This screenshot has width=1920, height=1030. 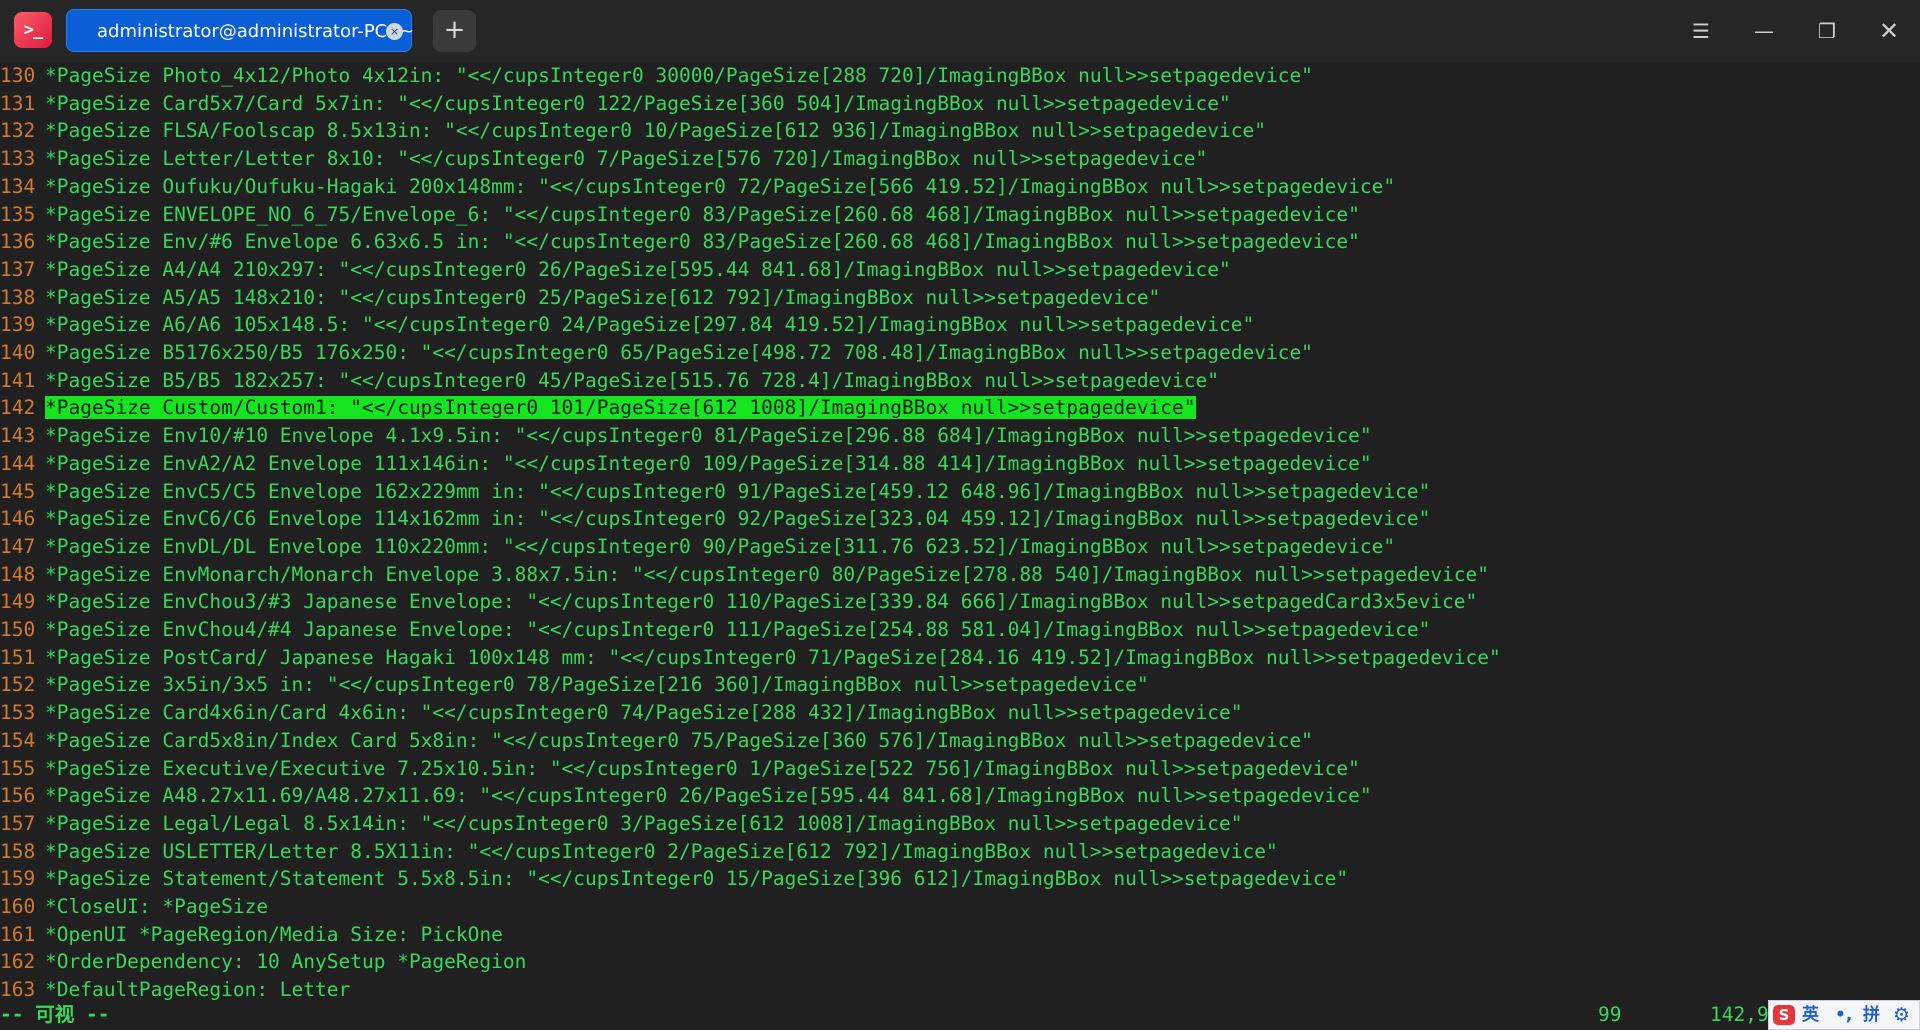 What do you see at coordinates (18, 851) in the screenshot?
I see `line-number: 158` at bounding box center [18, 851].